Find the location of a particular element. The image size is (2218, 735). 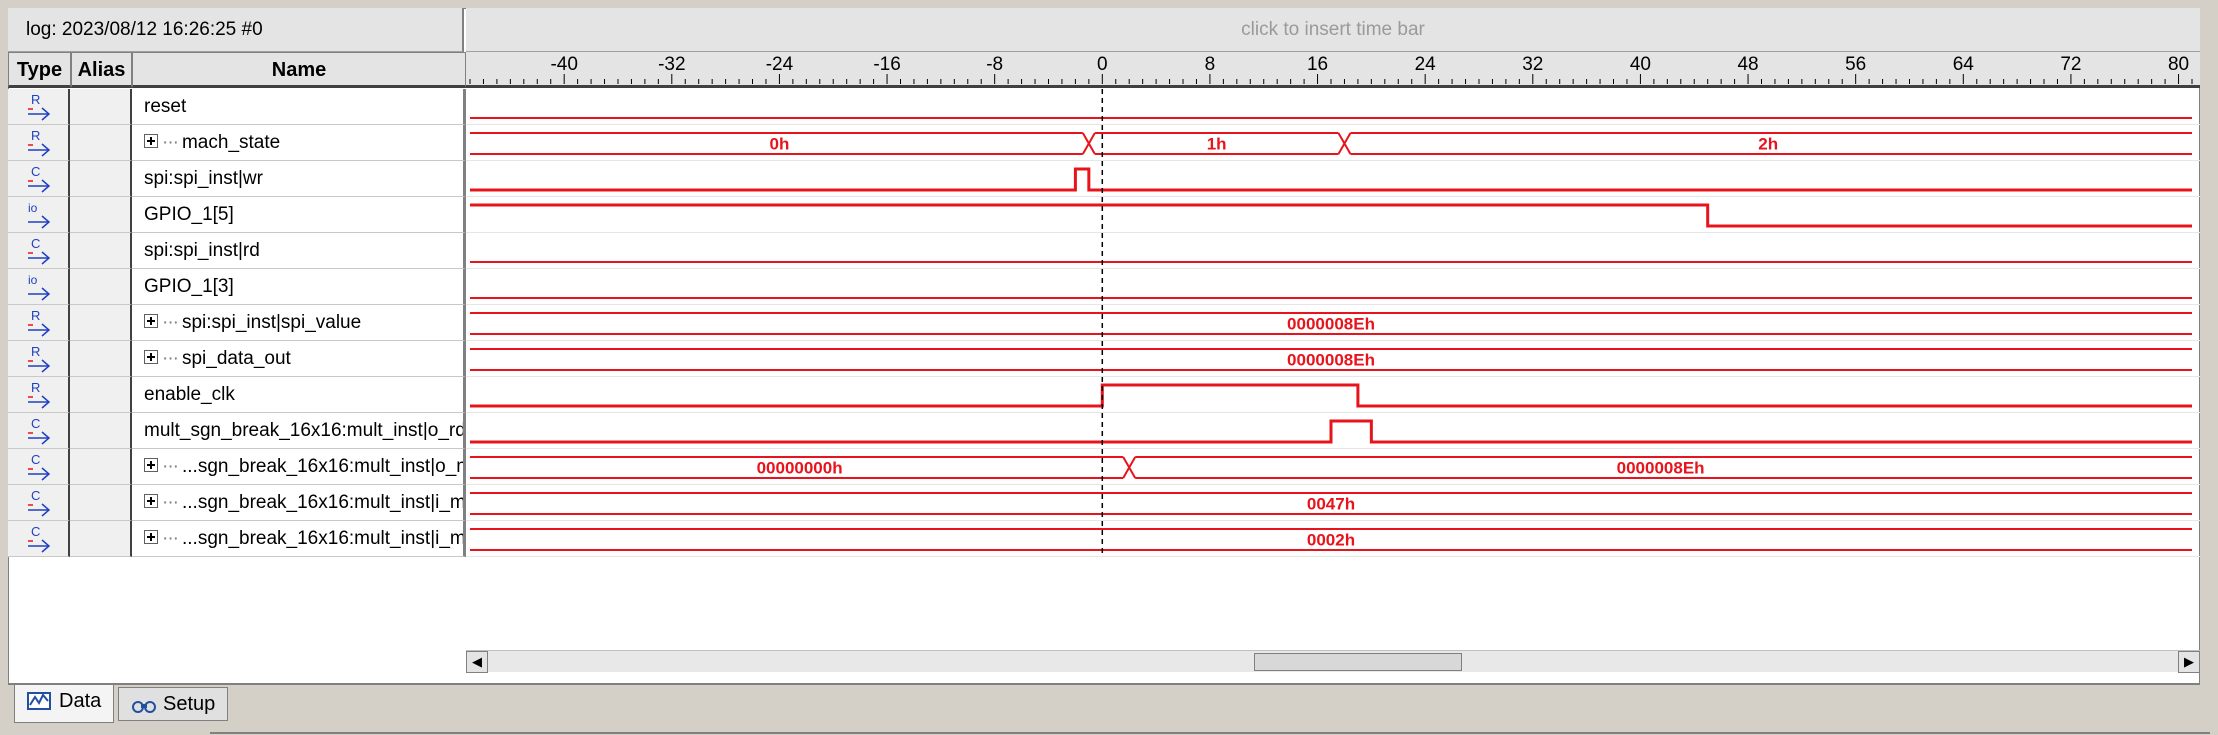

ruler-tick-label: 32 is located at coordinates (1532, 64).